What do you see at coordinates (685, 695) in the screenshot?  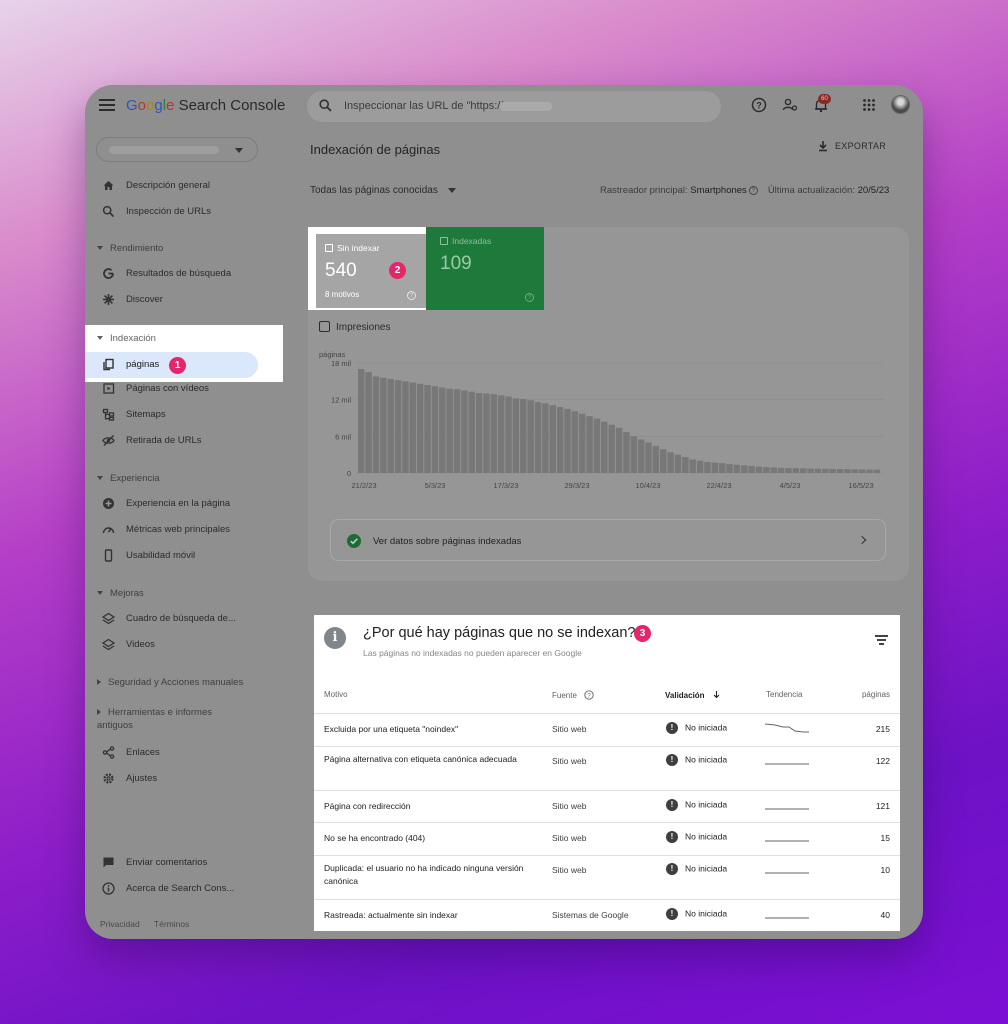 I see `column-header-validation-text: Validación` at bounding box center [685, 695].